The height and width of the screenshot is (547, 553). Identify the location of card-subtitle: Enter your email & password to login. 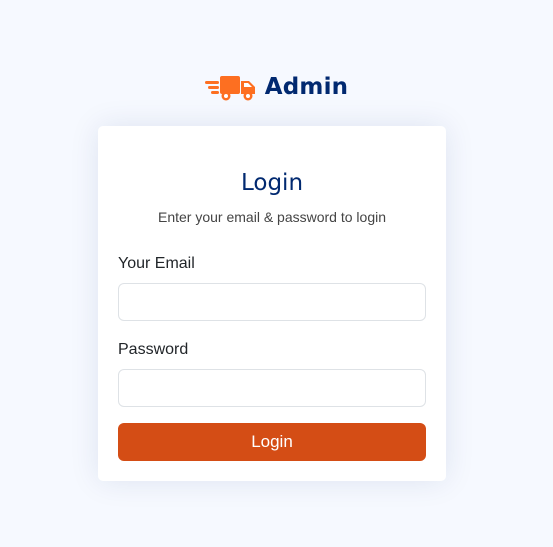
(272, 217).